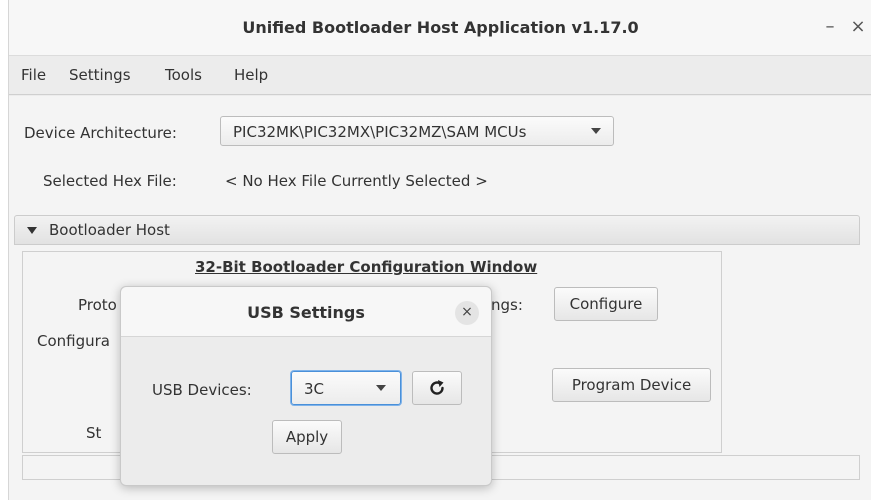 This screenshot has width=871, height=500. Describe the element at coordinates (507, 305) in the screenshot. I see `settings-label: ngs:` at that location.